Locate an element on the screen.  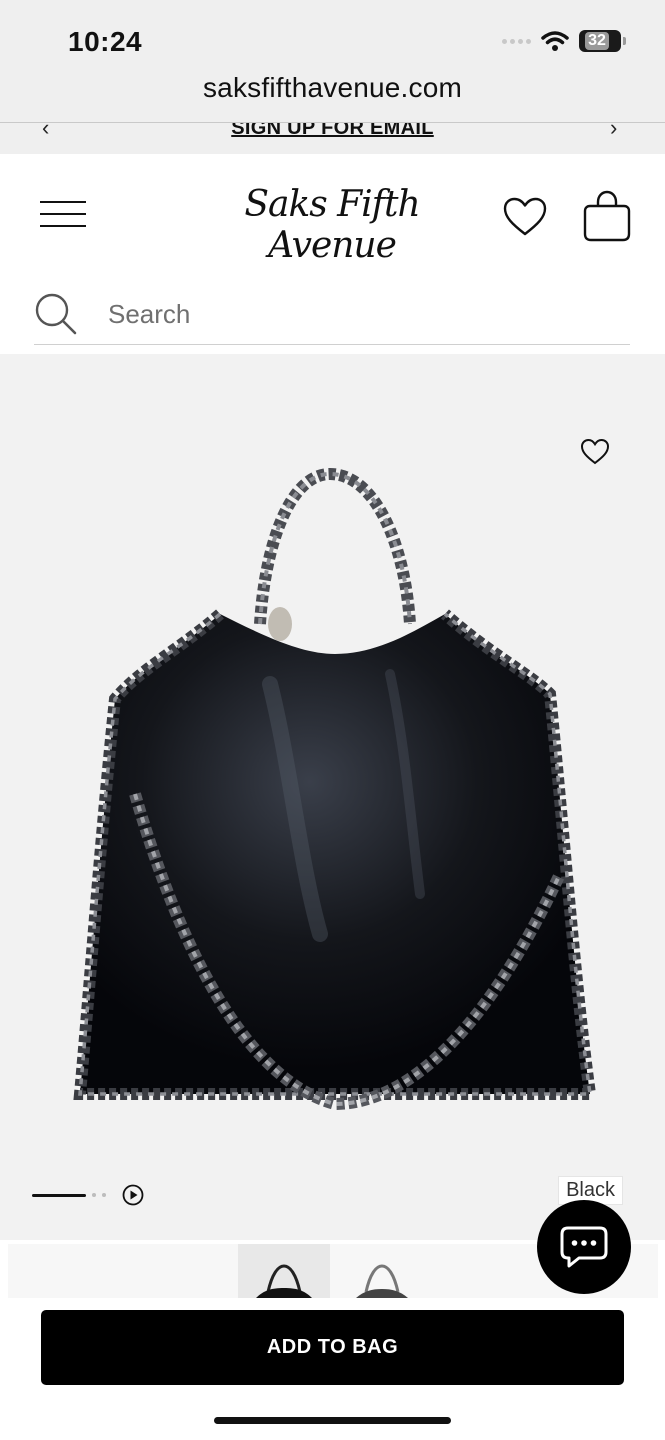
promo-banner: ‹ SIGN UP FOR EMAIL › is located at coordinates (332, 138).